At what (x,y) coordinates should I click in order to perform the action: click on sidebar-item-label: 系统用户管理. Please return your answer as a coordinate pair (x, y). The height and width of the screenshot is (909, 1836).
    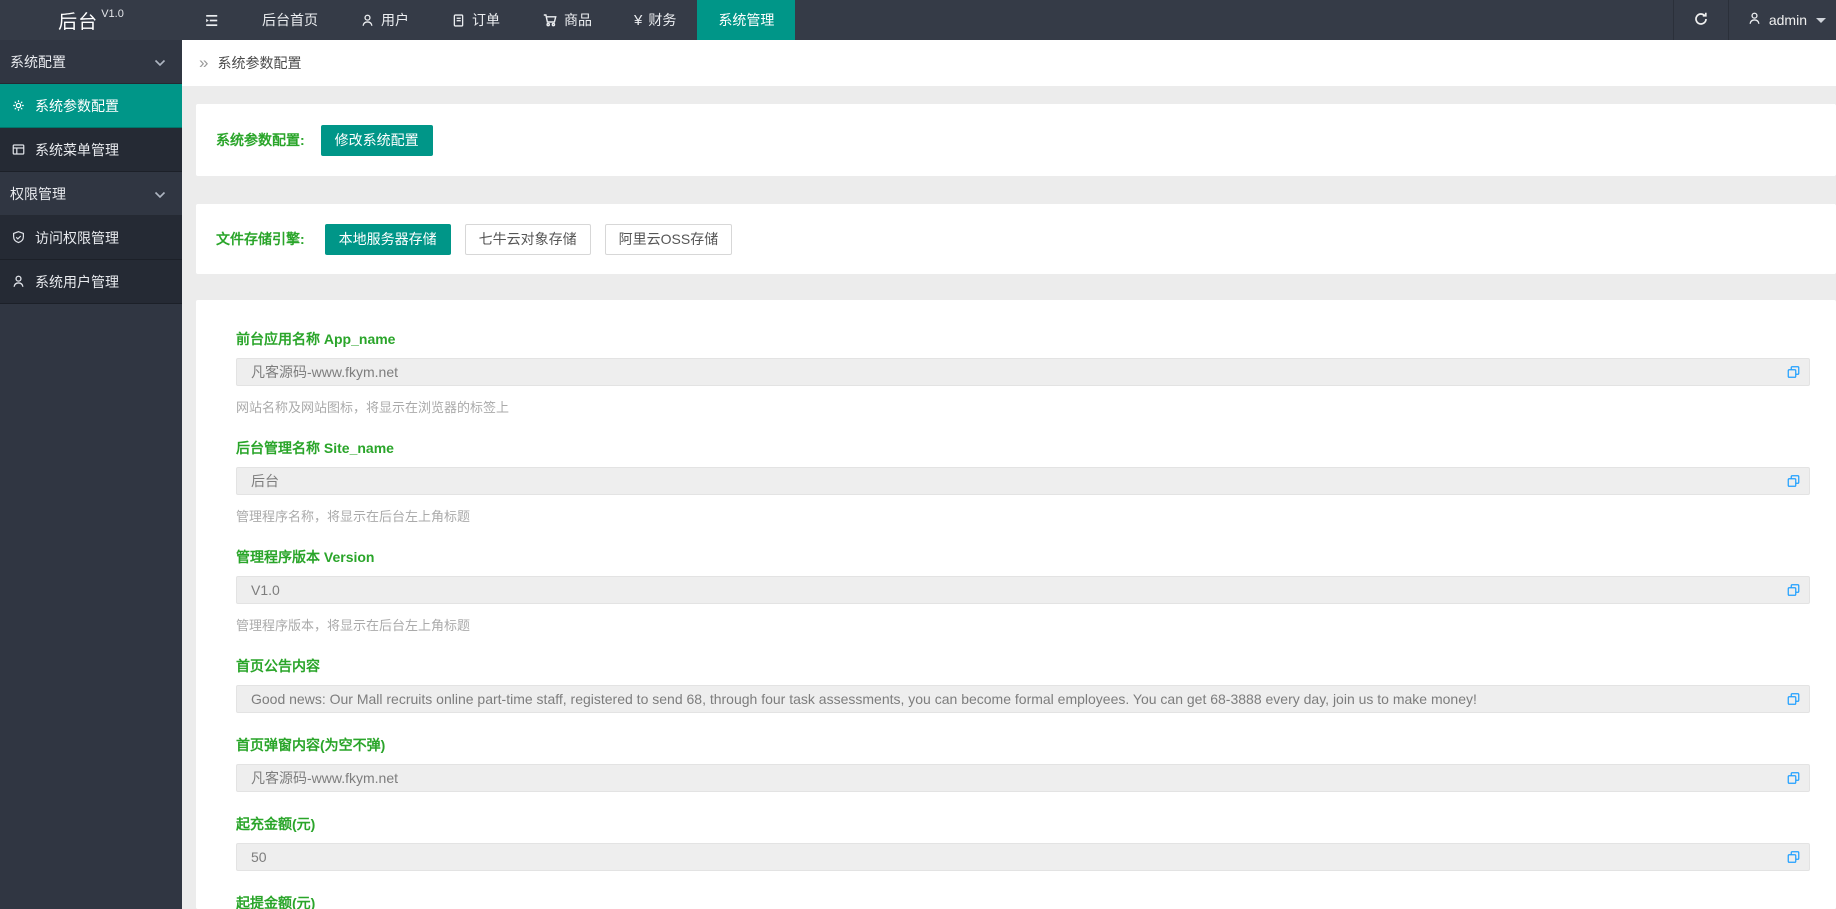
    Looking at the image, I should click on (77, 281).